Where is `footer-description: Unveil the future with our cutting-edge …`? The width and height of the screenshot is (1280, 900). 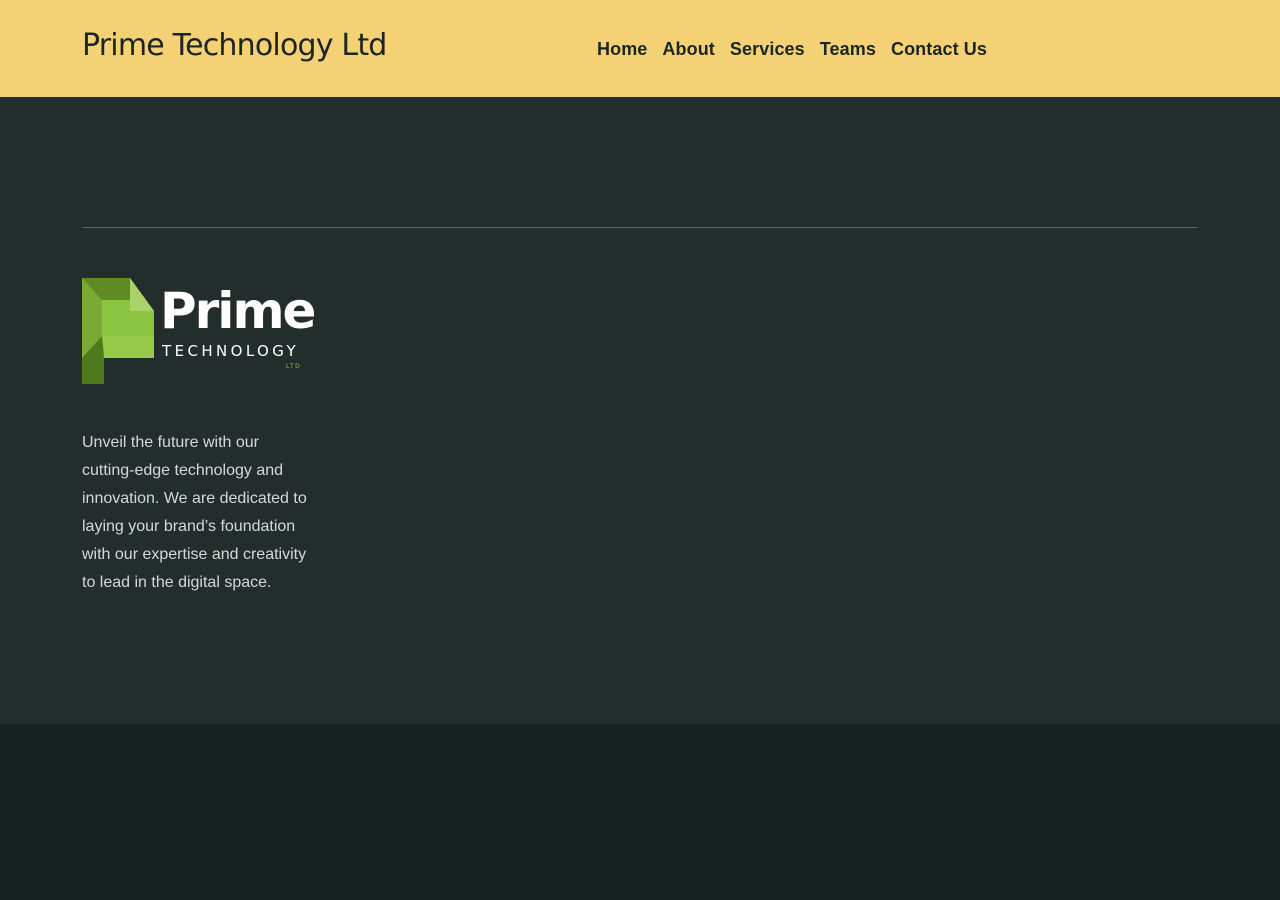
footer-description: Unveil the future with our cutting-edge … is located at coordinates (194, 512).